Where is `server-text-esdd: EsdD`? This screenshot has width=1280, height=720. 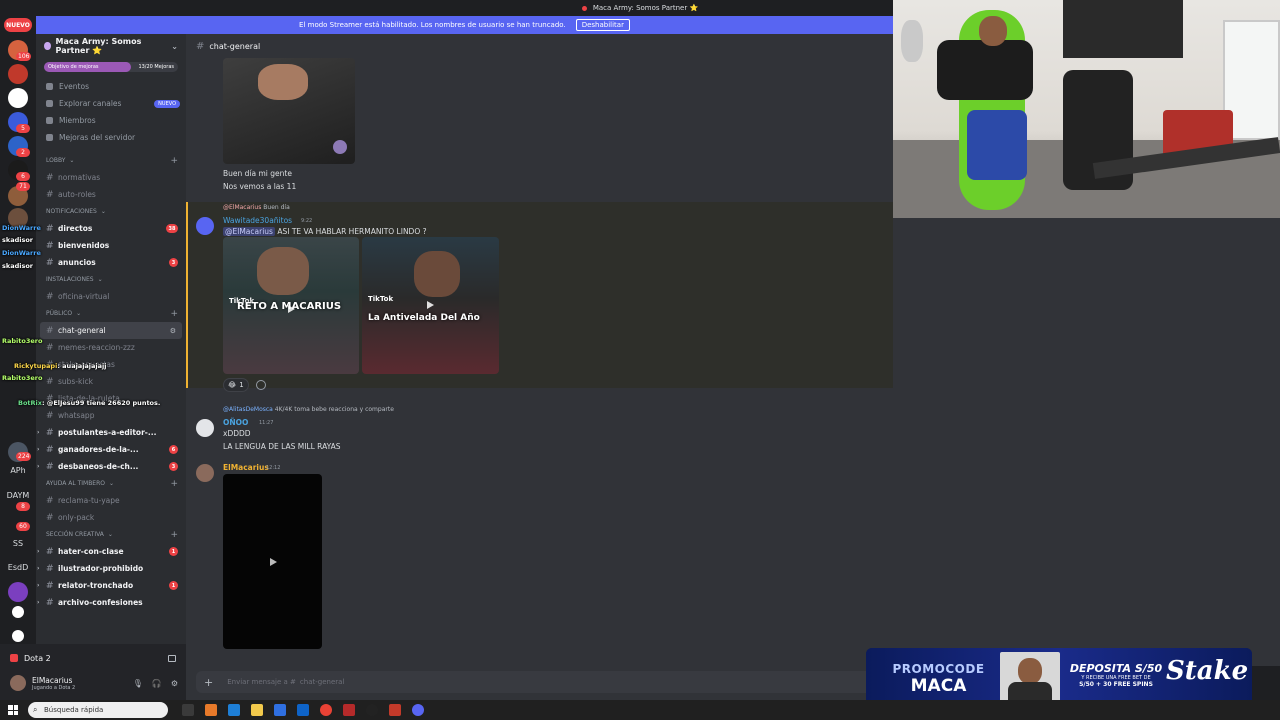
server-text-esdd: EsdD is located at coordinates (18, 567).